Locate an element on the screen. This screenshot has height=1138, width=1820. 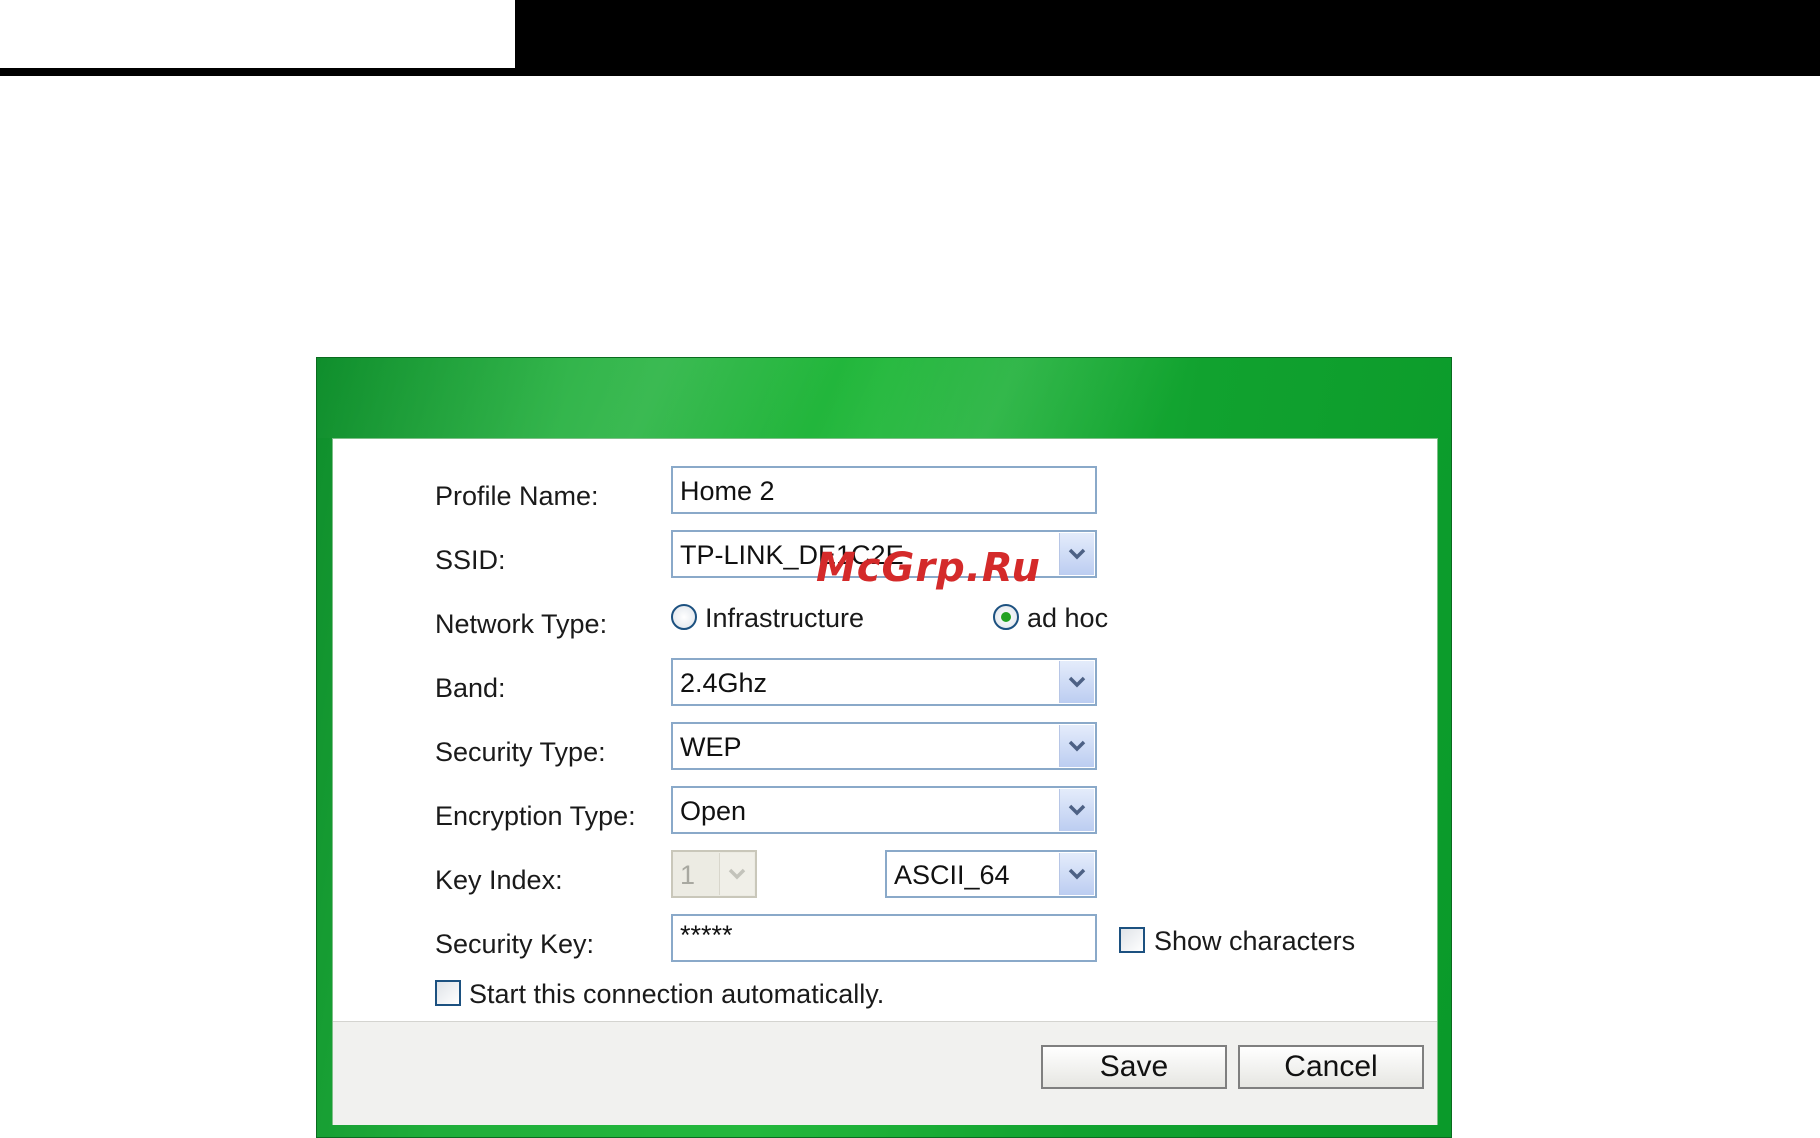
band-value: 2.4Ghz is located at coordinates (724, 683).